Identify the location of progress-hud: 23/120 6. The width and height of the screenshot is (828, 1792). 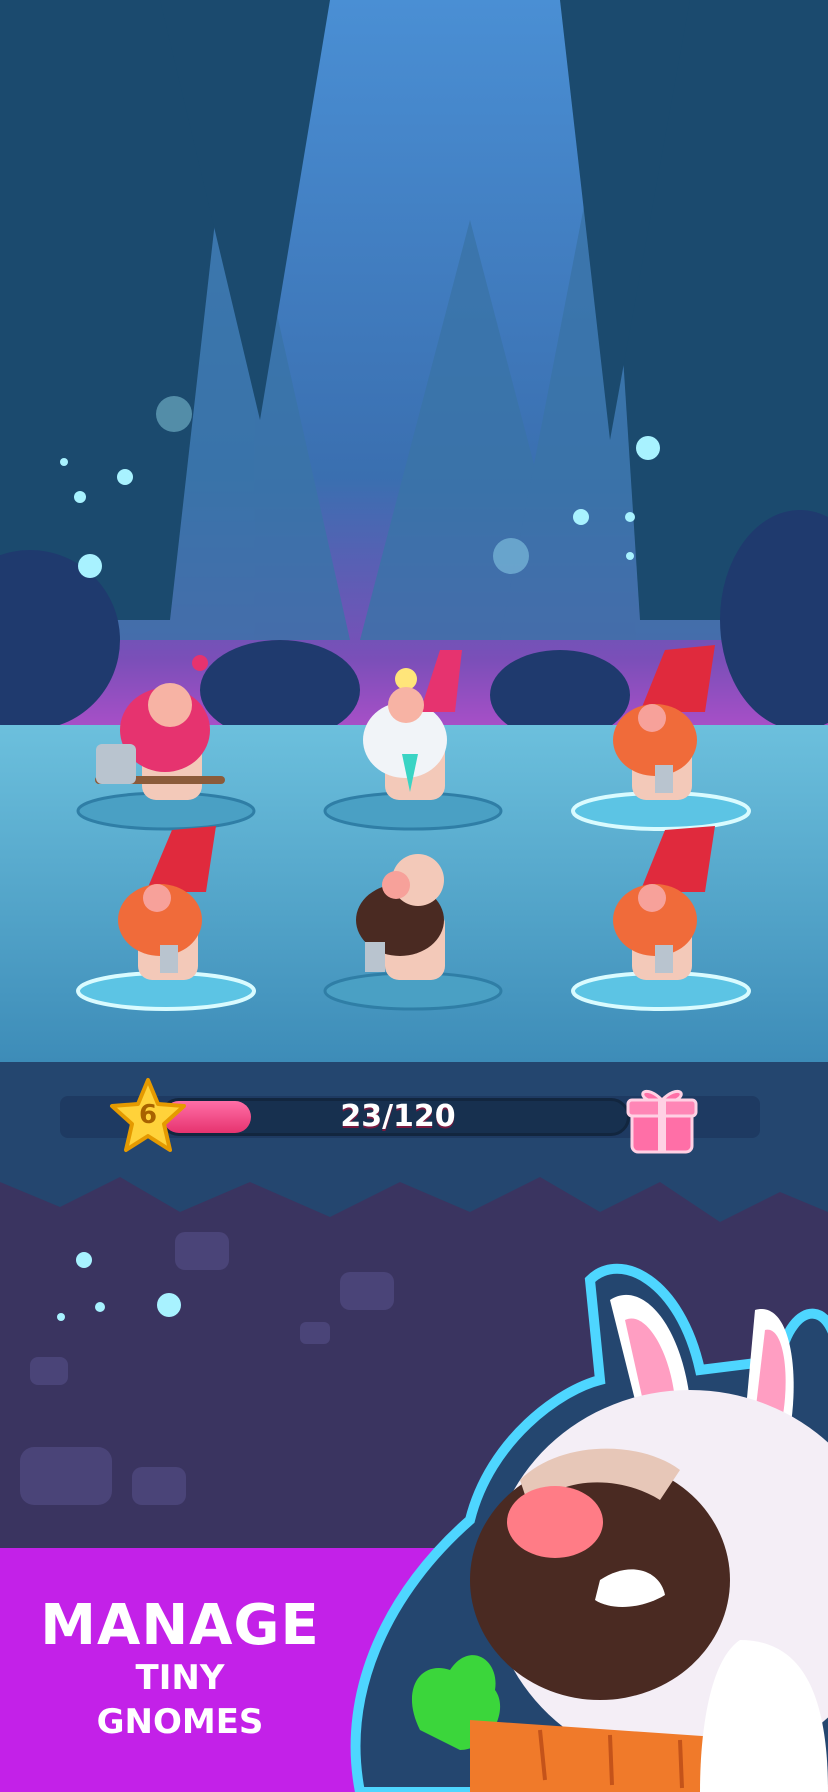
(414, 1117).